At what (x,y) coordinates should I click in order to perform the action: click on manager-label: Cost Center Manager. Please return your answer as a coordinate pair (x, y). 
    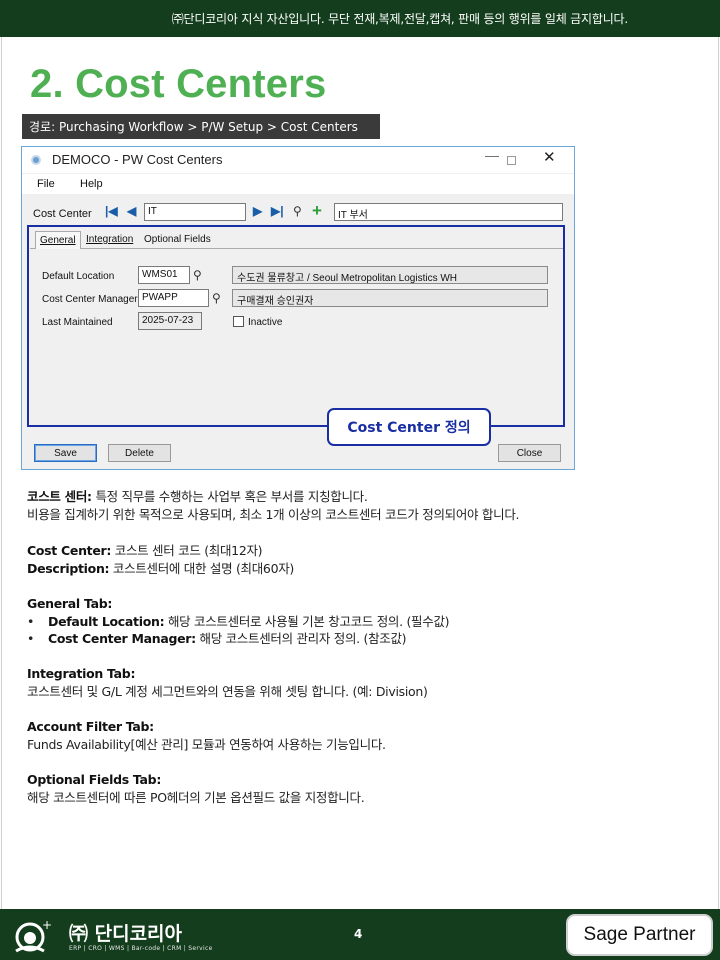
    Looking at the image, I should click on (90, 299).